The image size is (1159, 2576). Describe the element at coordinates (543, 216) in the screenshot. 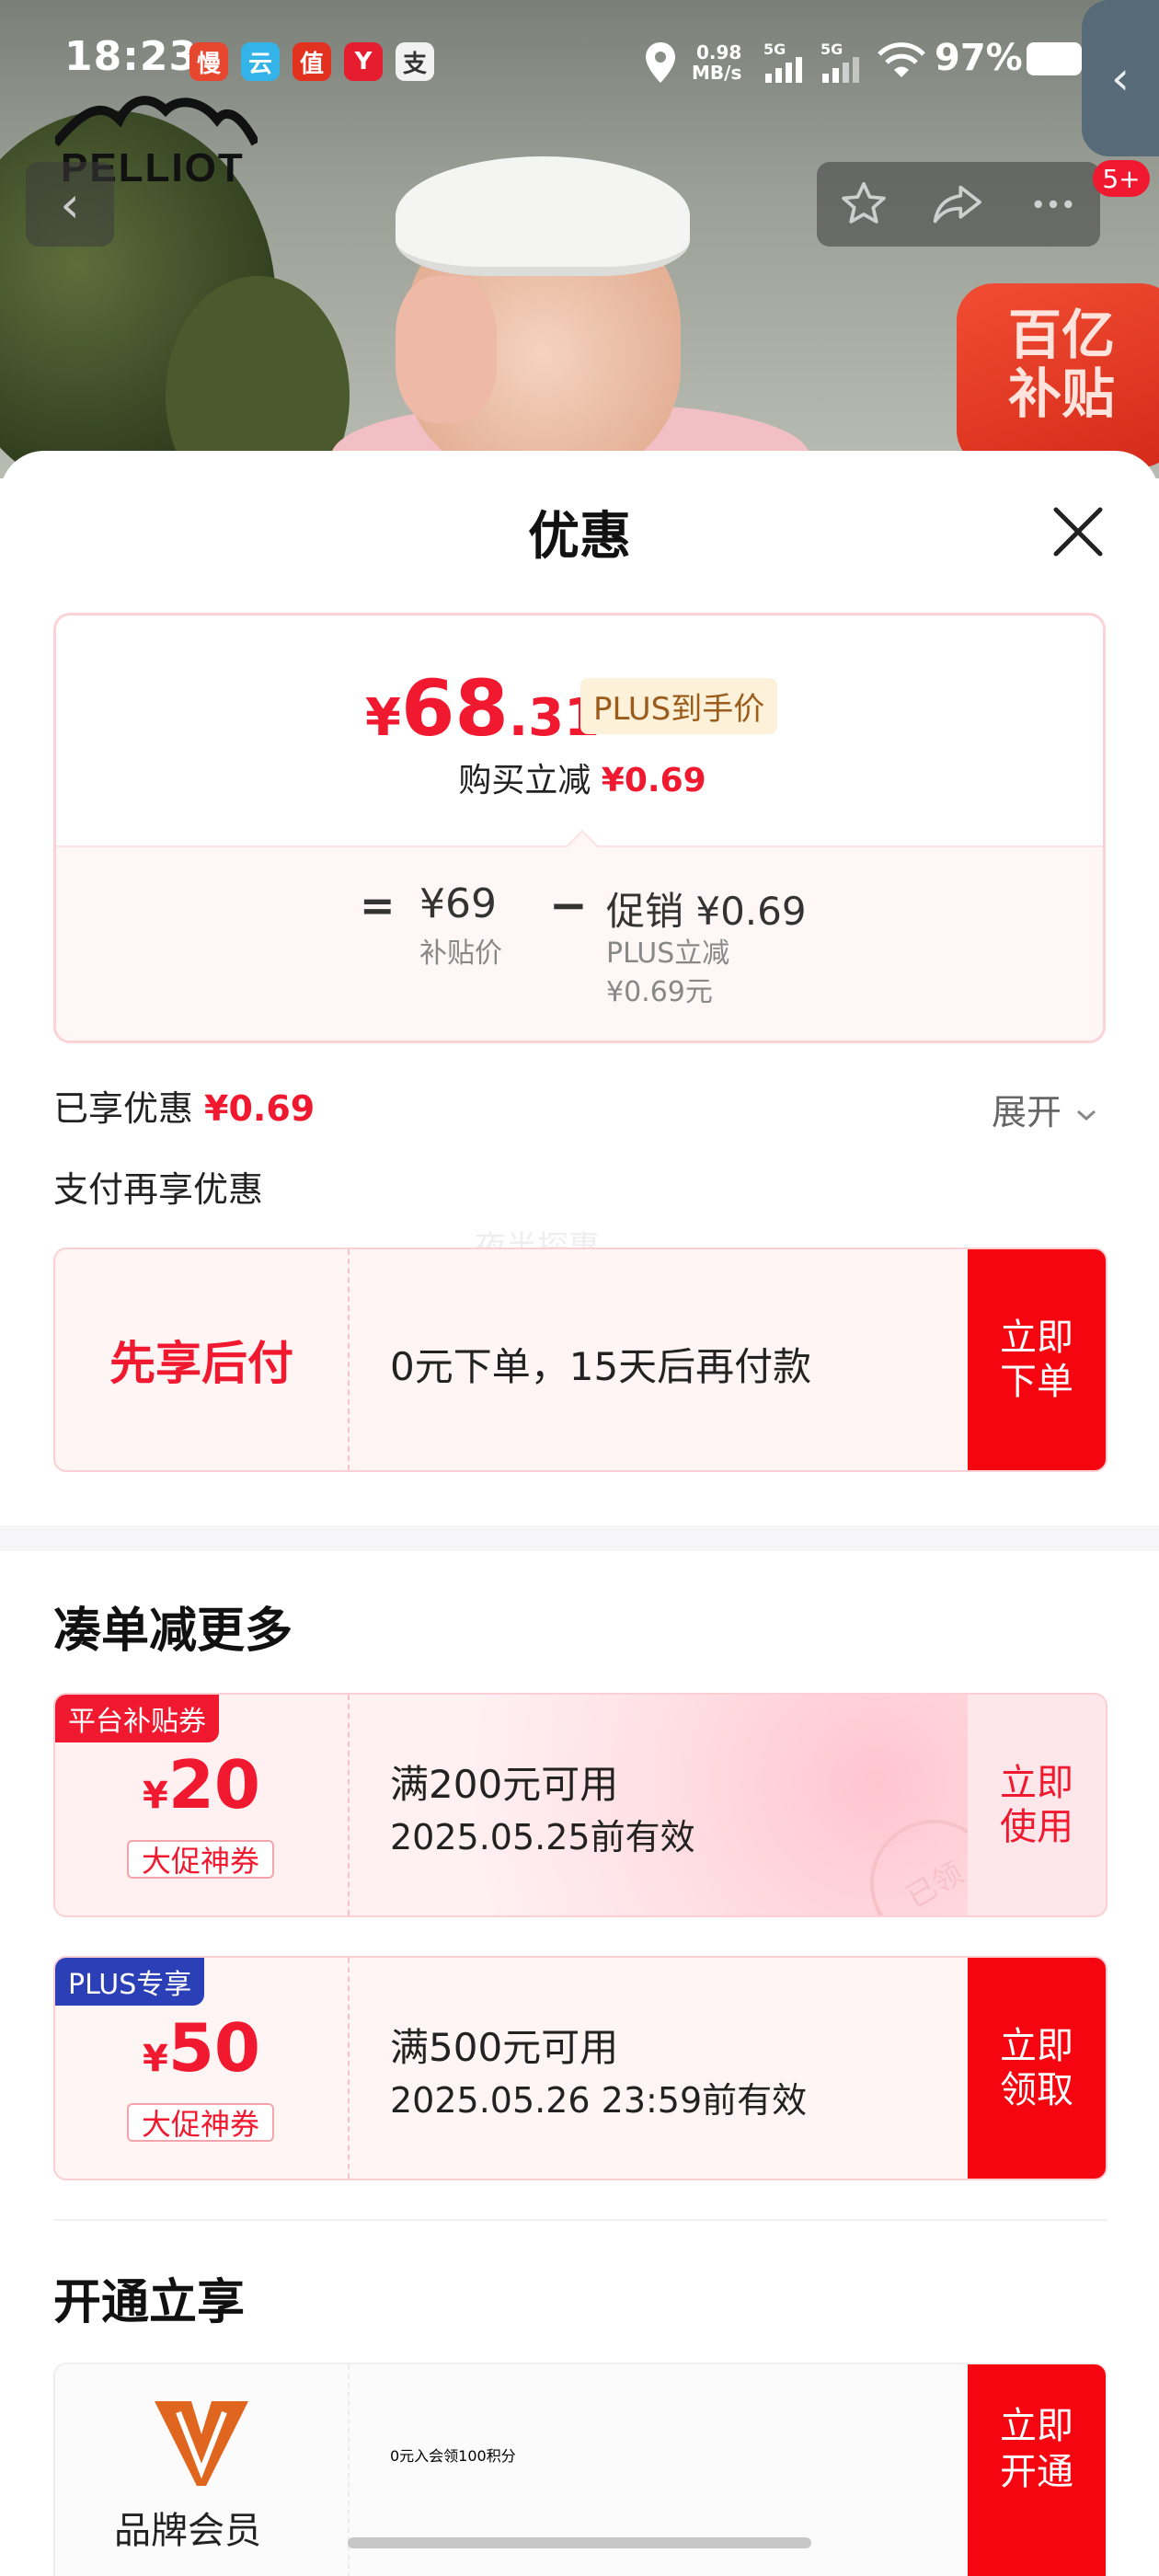

I see `hero-visor` at that location.